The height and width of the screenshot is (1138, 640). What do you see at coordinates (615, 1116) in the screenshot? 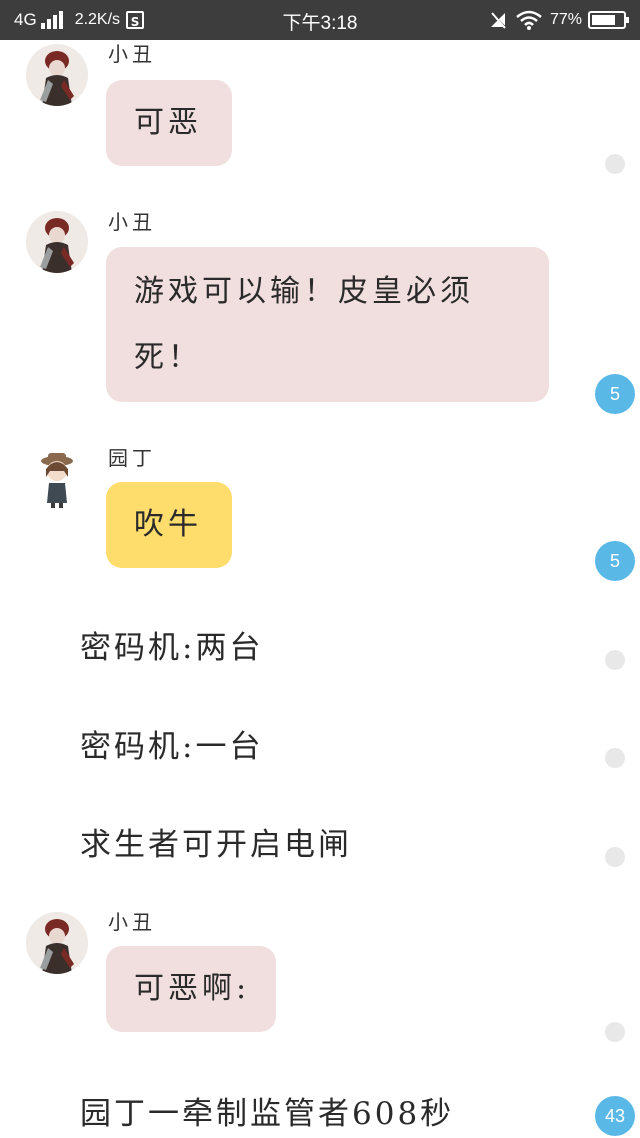
I see `comment-count-badge: 43` at bounding box center [615, 1116].